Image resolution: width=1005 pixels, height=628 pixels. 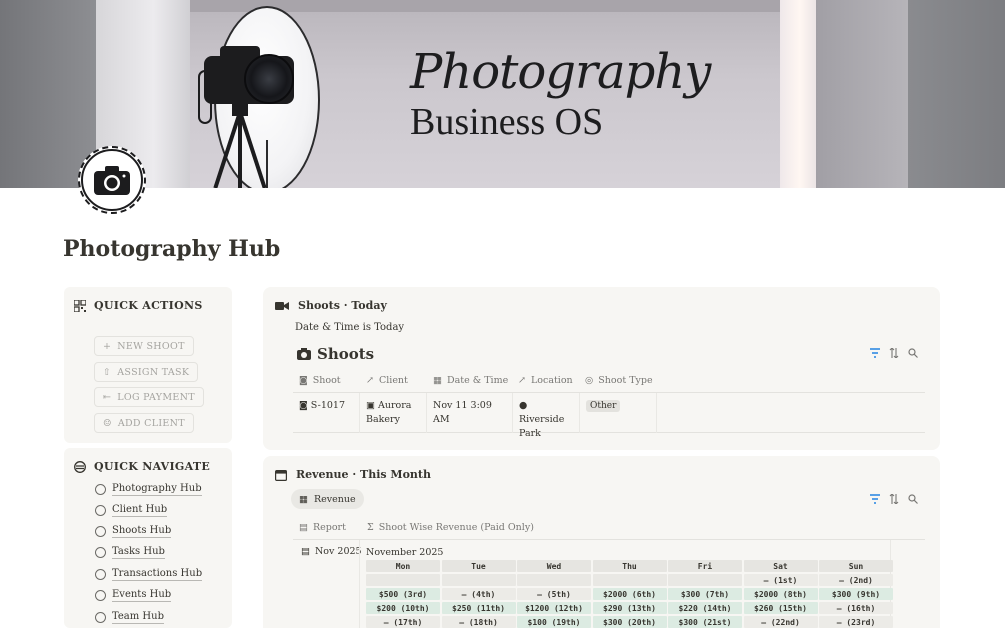 I want to click on column-header-shoot: ◙ Shoot, so click(x=320, y=380).